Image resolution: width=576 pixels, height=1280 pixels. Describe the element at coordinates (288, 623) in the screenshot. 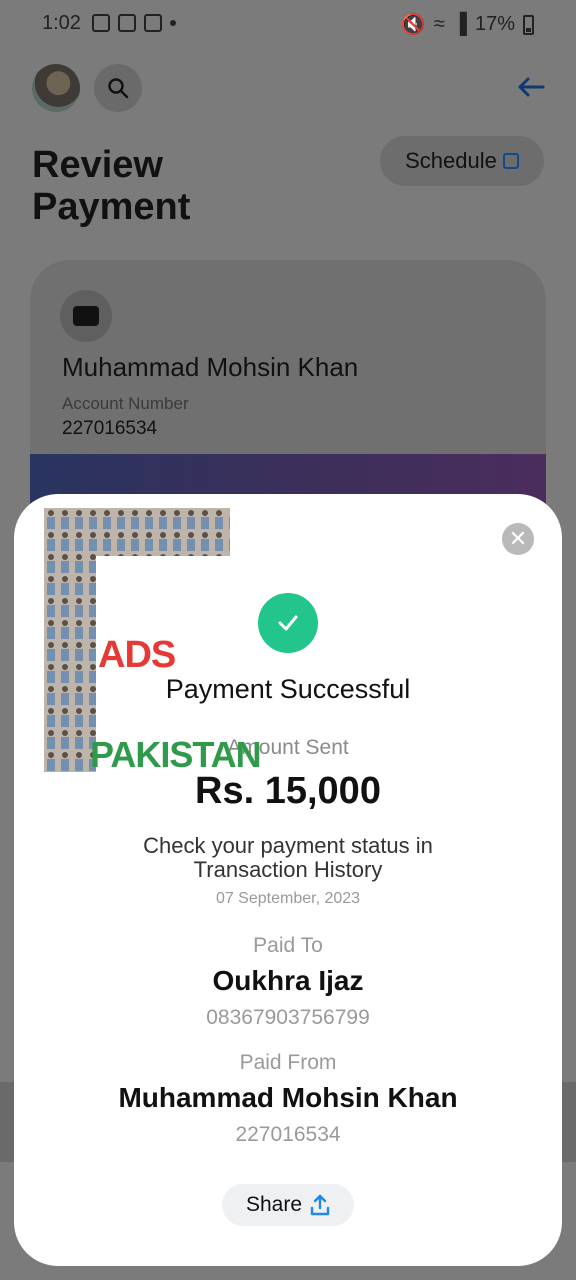

I see `success-check-icon` at that location.